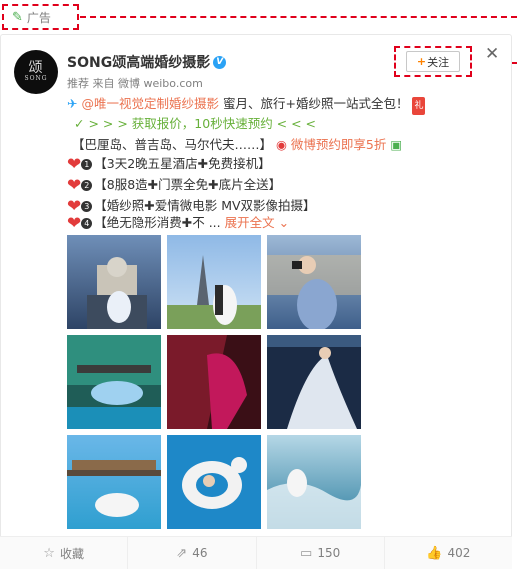 The image size is (517, 569). Describe the element at coordinates (421, 61) in the screenshot. I see `plus-icon: +` at that location.